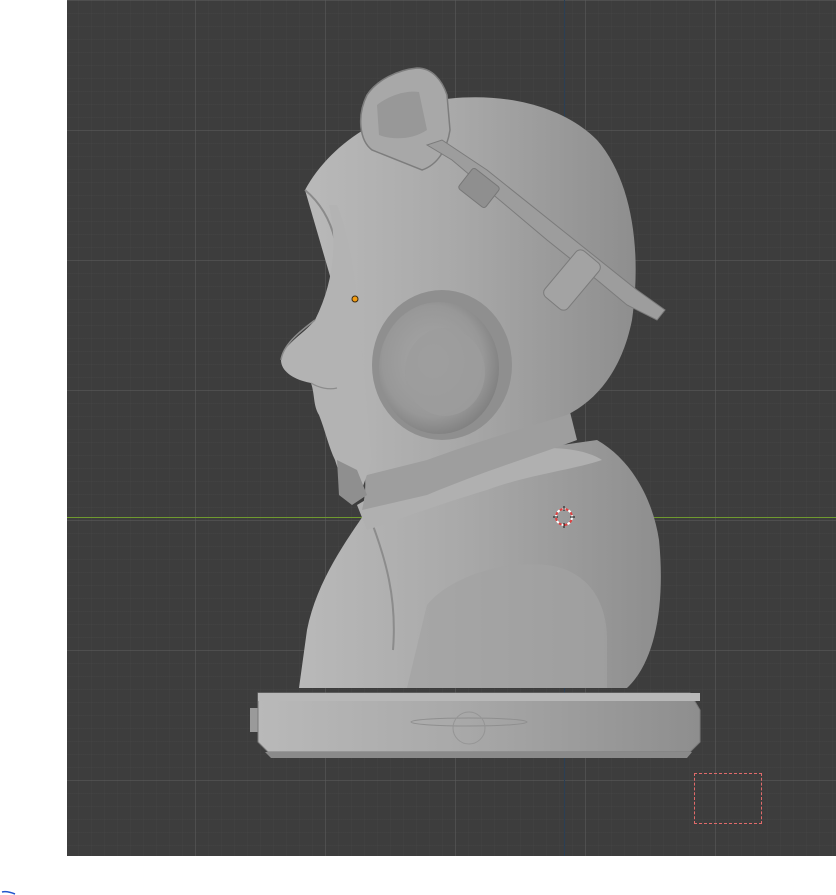 The image size is (836, 895). I want to click on earcup, so click(442, 365).